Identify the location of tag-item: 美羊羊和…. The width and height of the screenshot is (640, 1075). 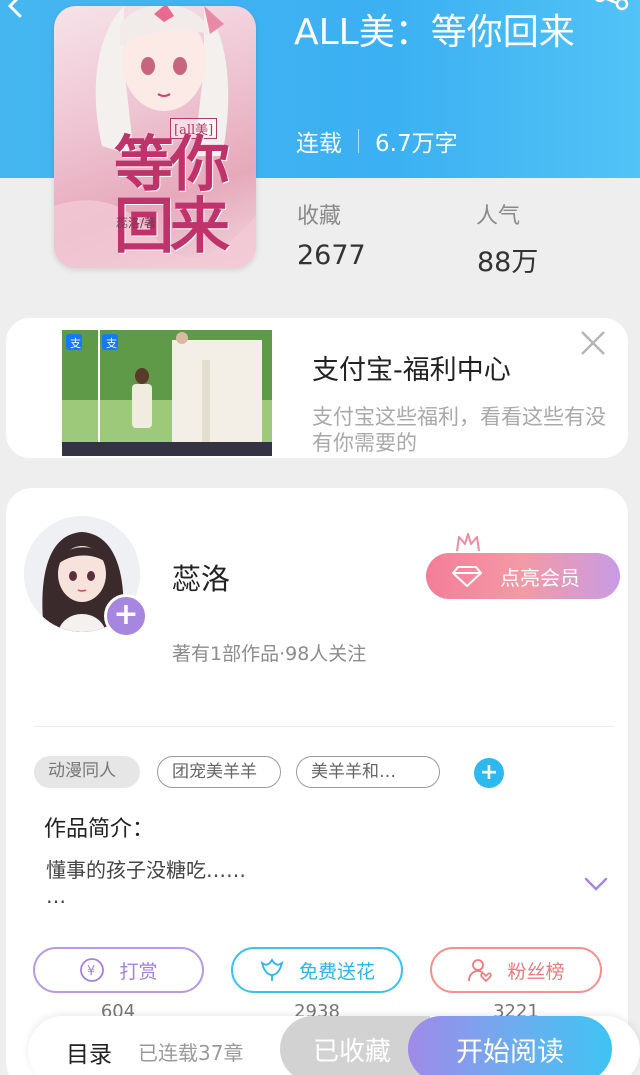
(368, 772).